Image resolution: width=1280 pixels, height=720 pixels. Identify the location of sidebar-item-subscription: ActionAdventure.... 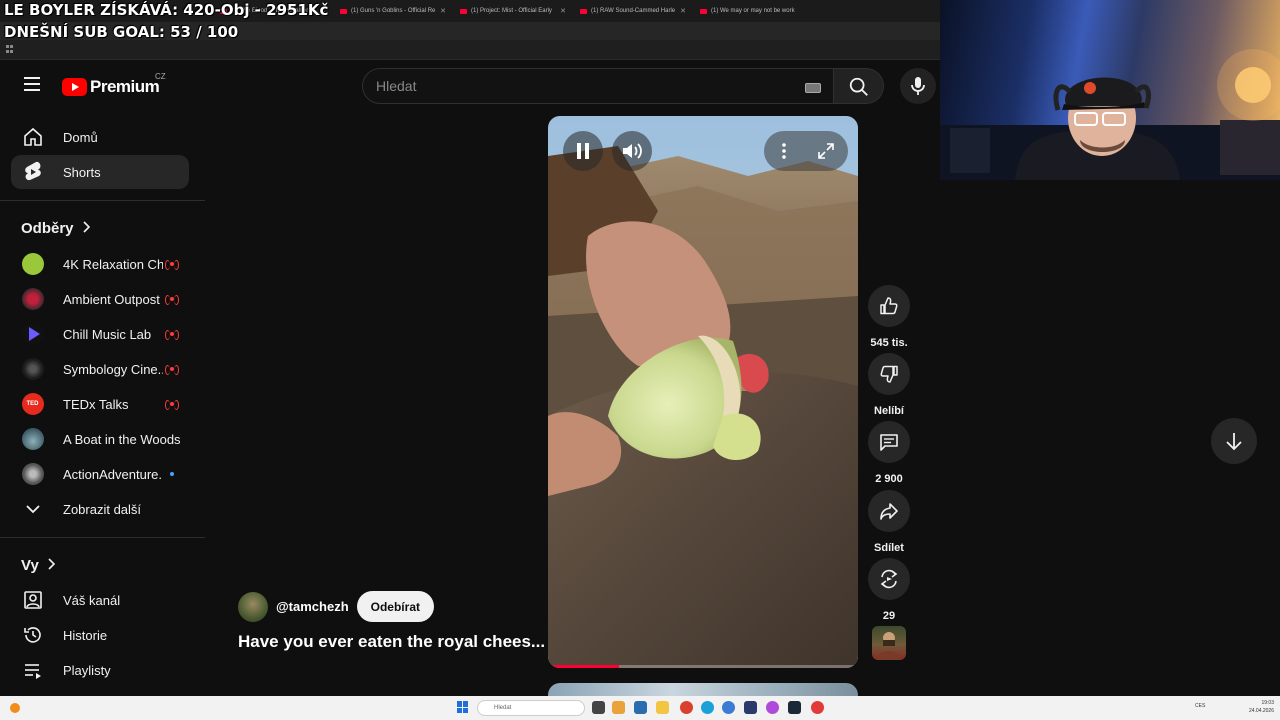
(100, 474).